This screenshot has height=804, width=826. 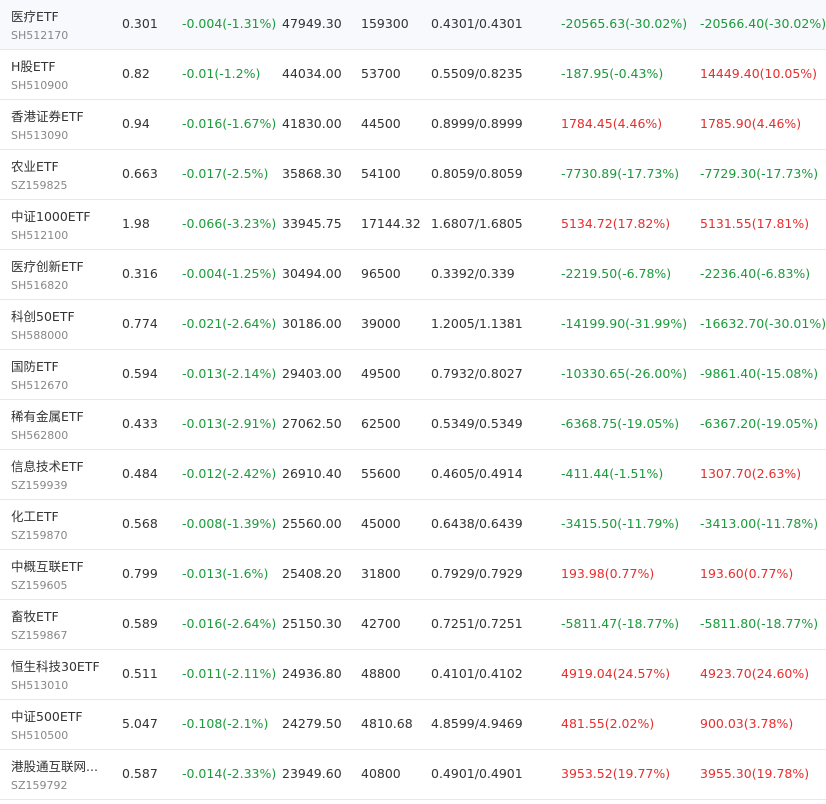 What do you see at coordinates (612, 123) in the screenshot?
I see `flow-cell-1: 1784.45(4.46%)` at bounding box center [612, 123].